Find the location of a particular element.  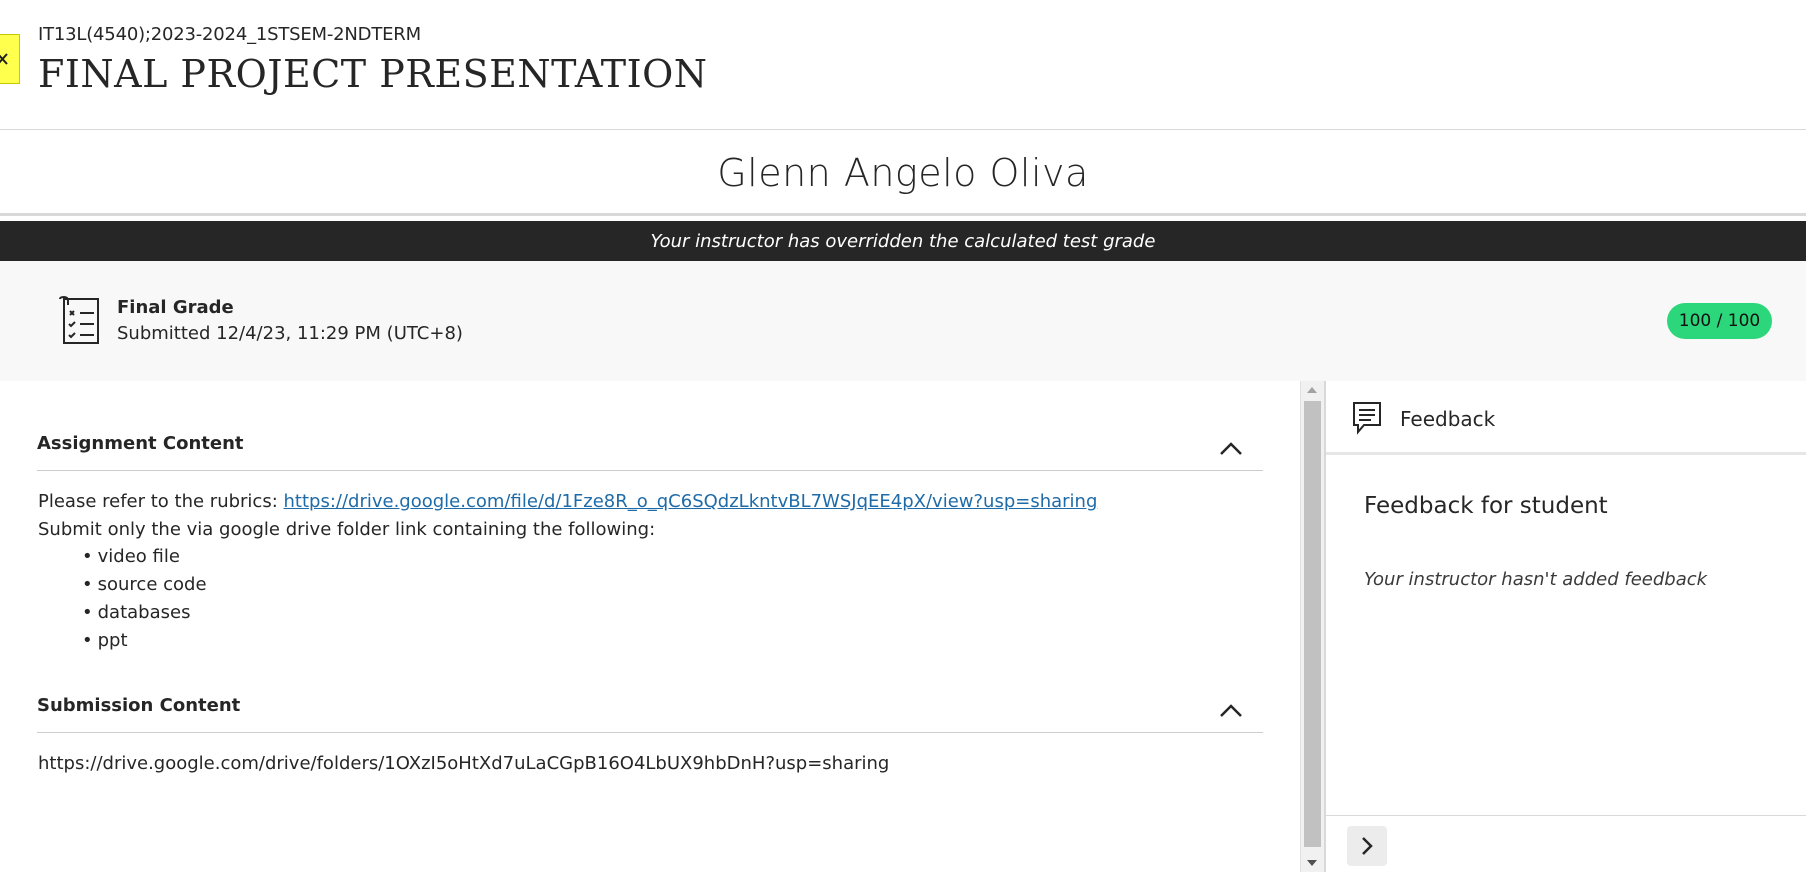

content-scrollbar is located at coordinates (1312, 626).